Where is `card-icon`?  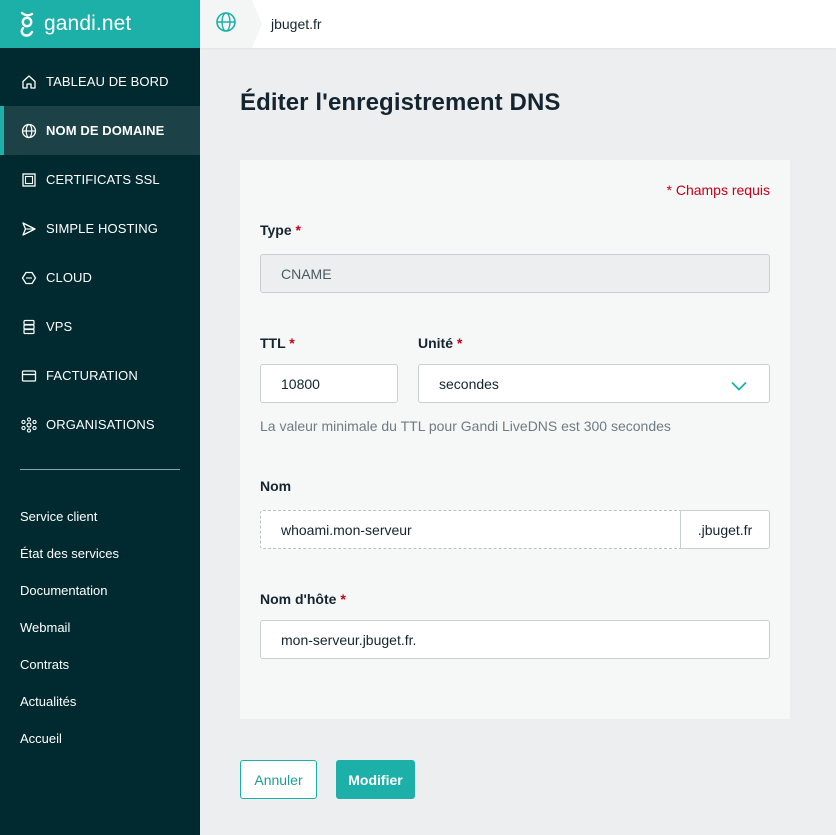 card-icon is located at coordinates (29, 376).